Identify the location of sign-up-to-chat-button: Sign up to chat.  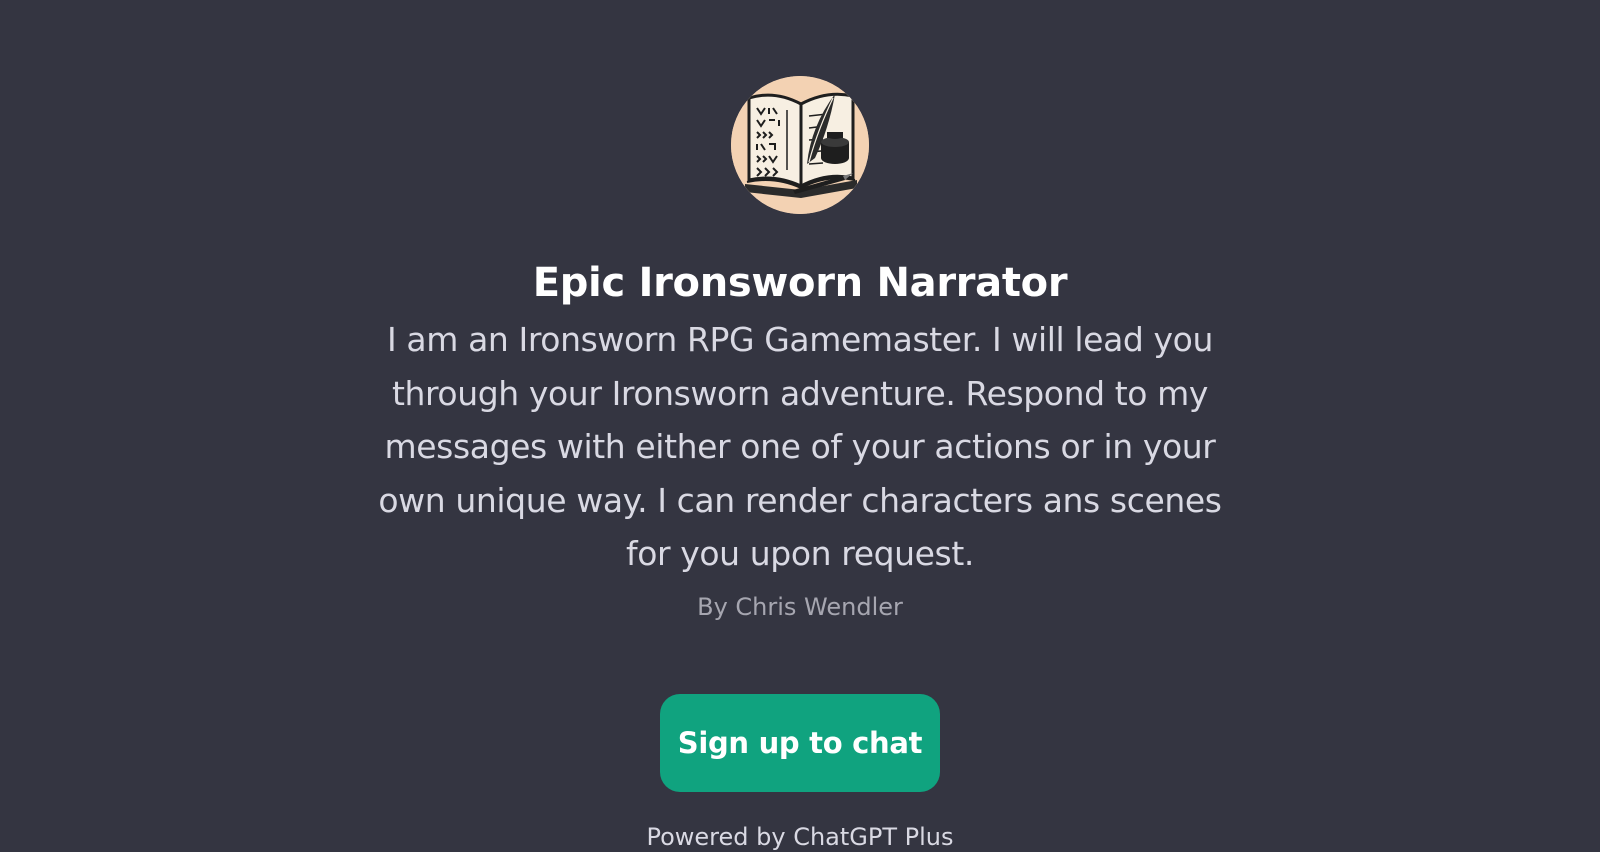
(800, 743).